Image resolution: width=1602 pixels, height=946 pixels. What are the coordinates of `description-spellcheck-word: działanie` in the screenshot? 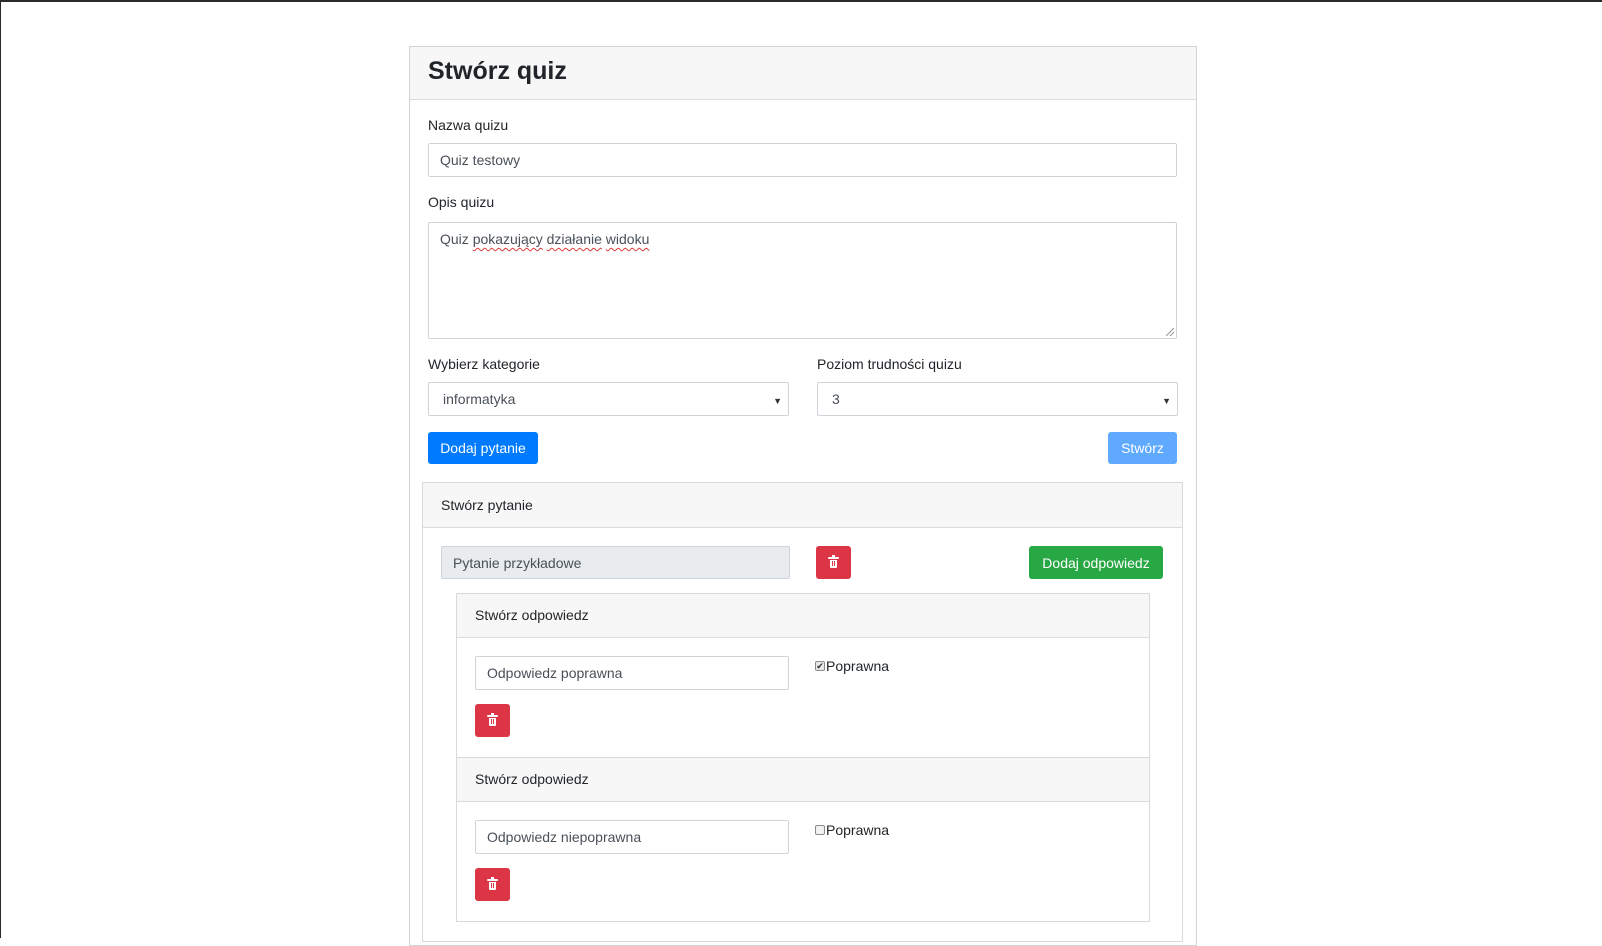 It's located at (574, 239).